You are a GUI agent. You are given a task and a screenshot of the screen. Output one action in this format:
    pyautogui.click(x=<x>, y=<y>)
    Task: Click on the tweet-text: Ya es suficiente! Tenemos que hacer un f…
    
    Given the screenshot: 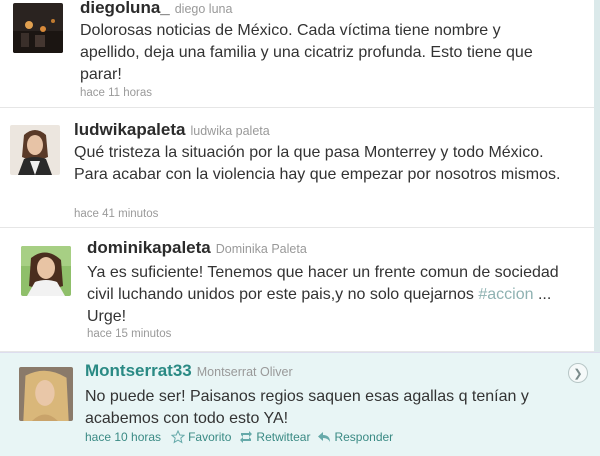 What is the action you would take?
    pyautogui.click(x=329, y=295)
    